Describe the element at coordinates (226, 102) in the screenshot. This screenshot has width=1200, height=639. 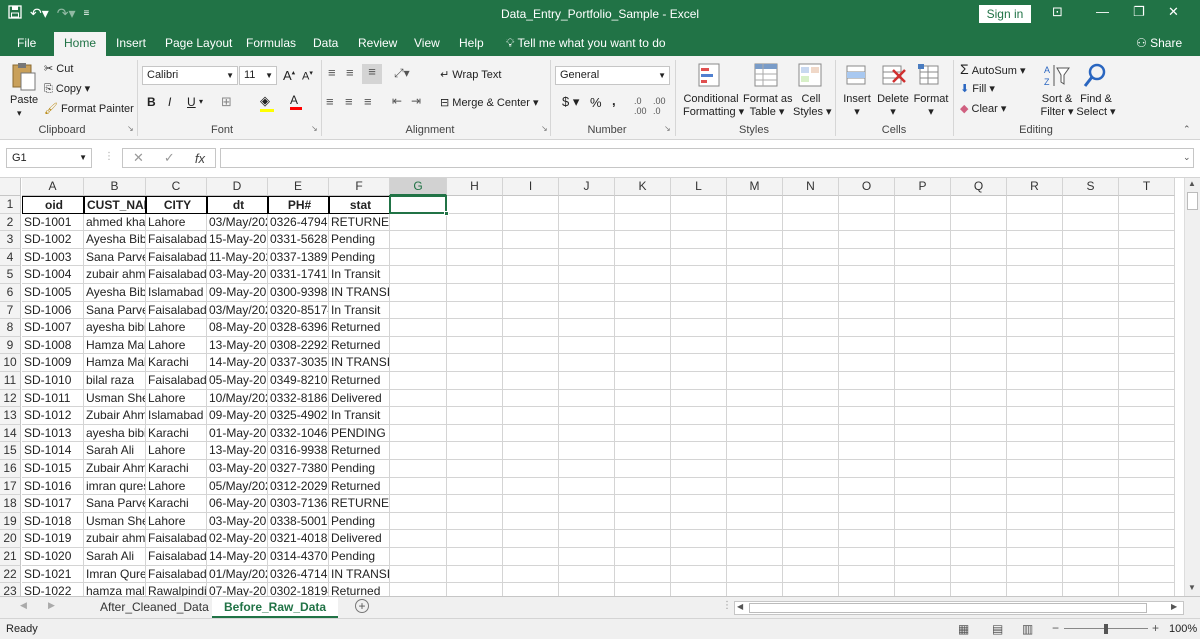
I see `borders-icon: ⊞` at that location.